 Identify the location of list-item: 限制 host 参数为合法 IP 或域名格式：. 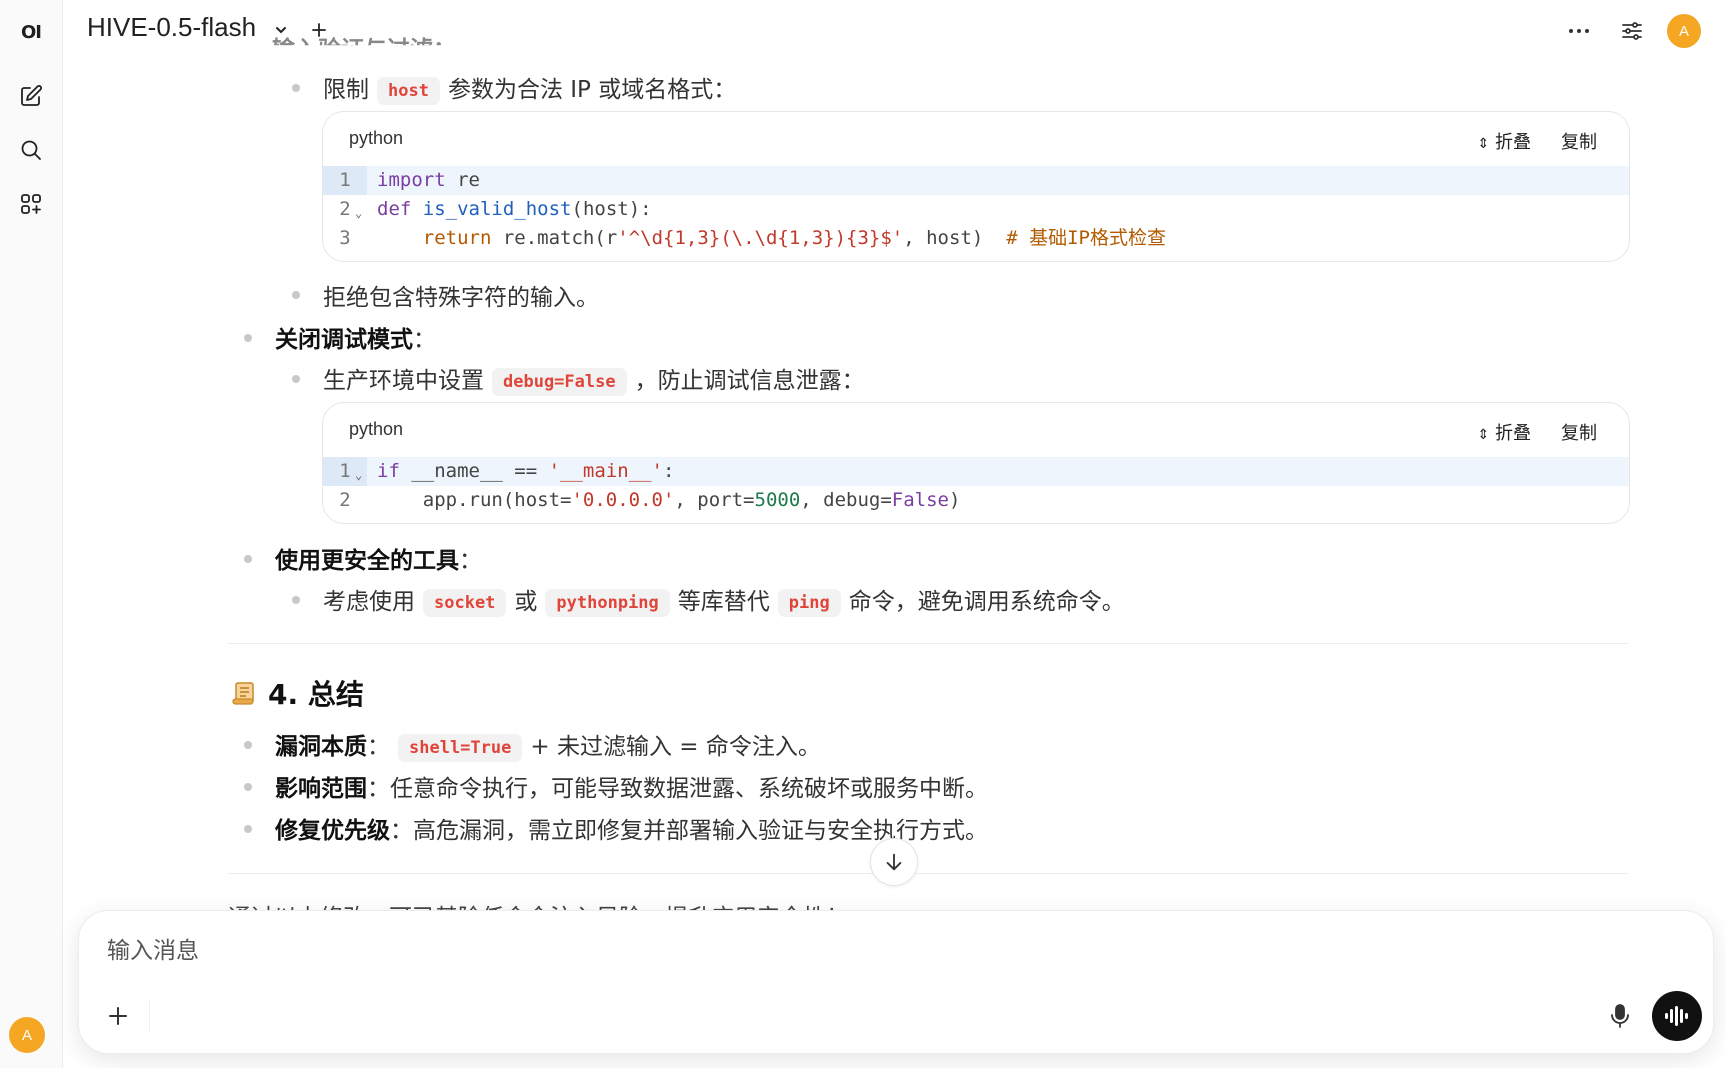
(529, 87).